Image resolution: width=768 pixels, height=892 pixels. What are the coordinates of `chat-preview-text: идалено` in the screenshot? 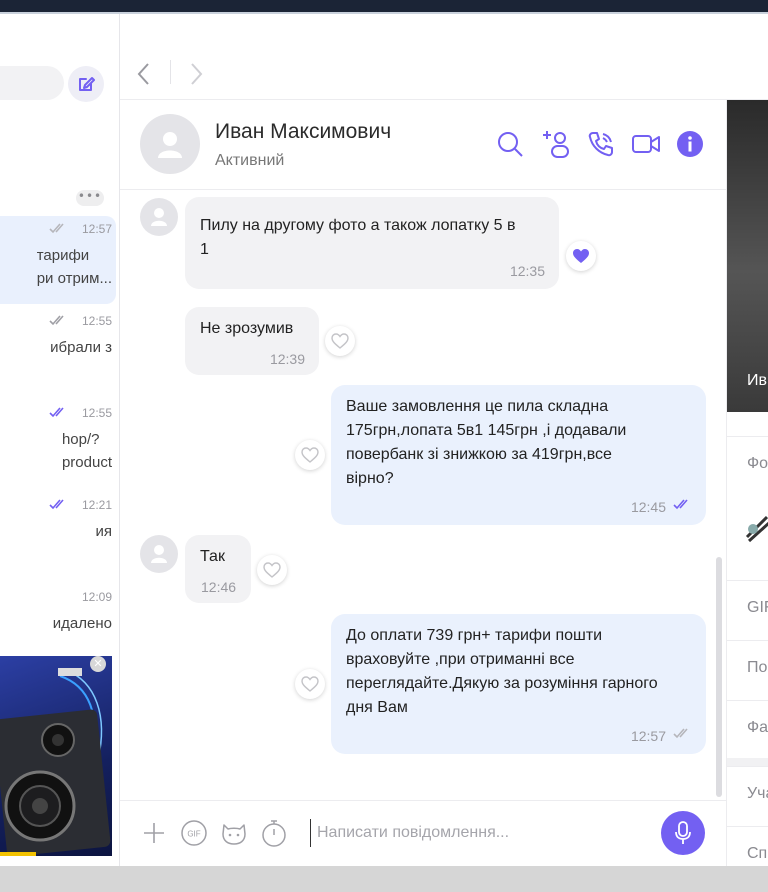 It's located at (82, 623).